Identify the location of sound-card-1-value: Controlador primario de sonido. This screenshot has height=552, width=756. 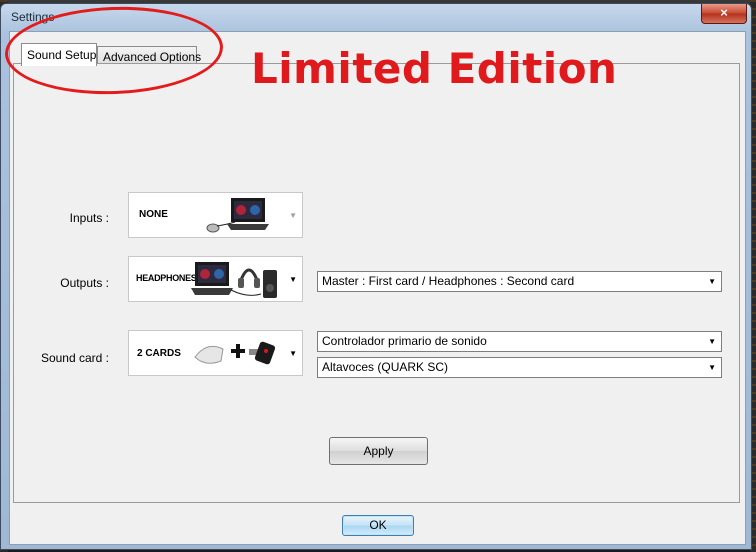
(404, 341).